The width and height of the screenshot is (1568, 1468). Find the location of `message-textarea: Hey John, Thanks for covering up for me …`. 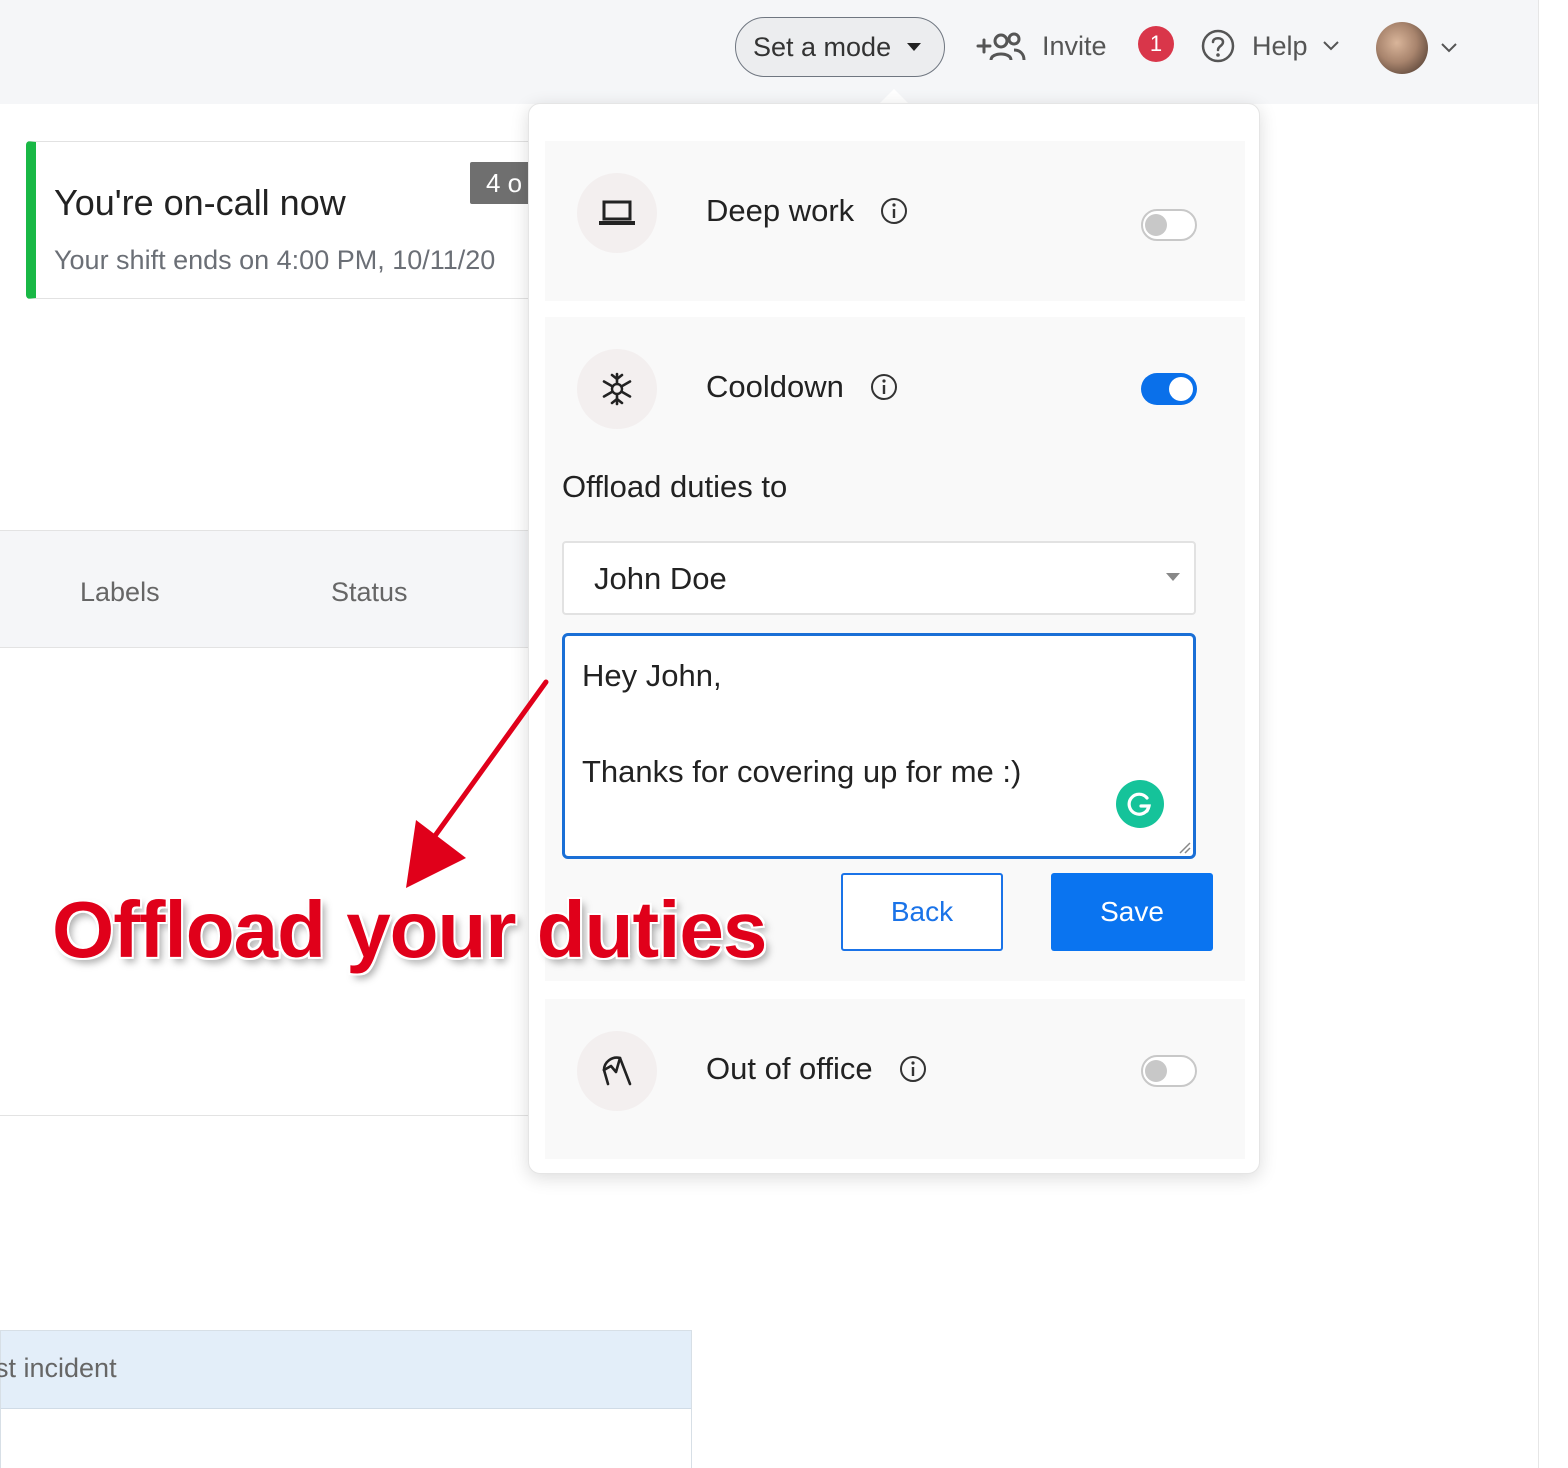

message-textarea: Hey John, Thanks for covering up for me … is located at coordinates (879, 746).